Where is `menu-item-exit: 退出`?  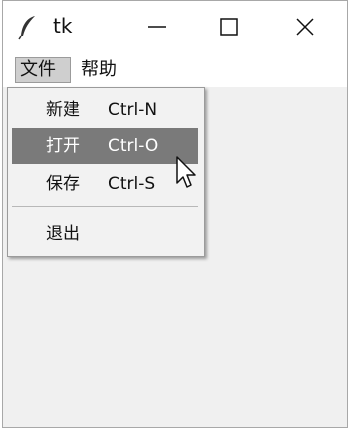 menu-item-exit: 退出 is located at coordinates (105, 234).